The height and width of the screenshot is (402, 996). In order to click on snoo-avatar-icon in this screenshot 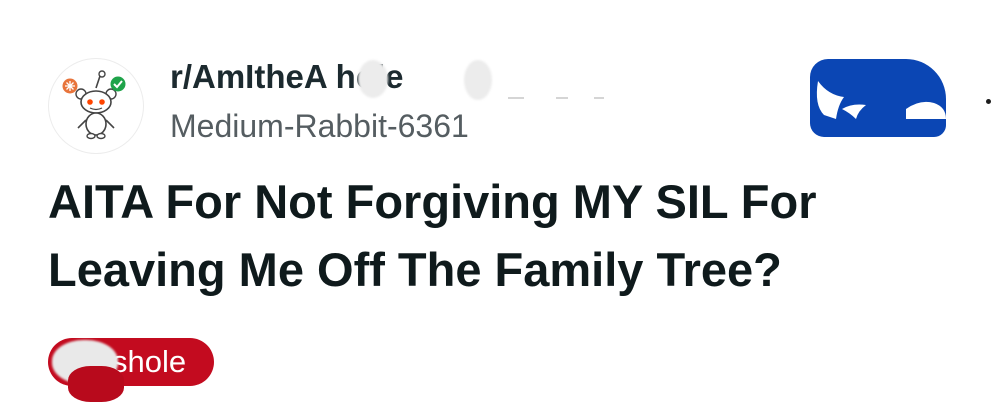, I will do `click(94, 105)`.